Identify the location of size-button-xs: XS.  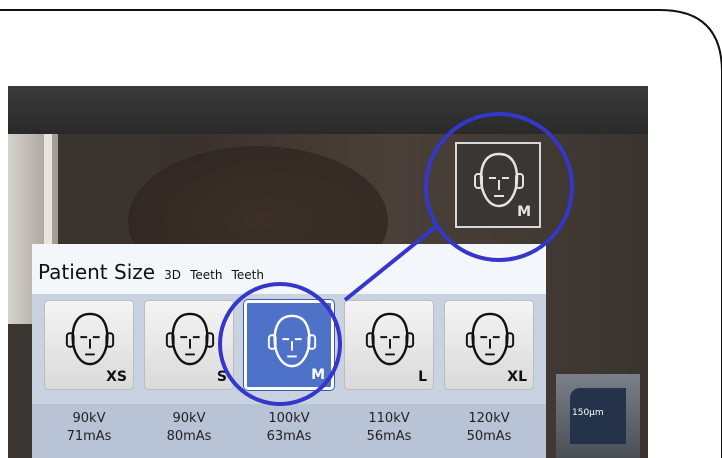
(89, 345).